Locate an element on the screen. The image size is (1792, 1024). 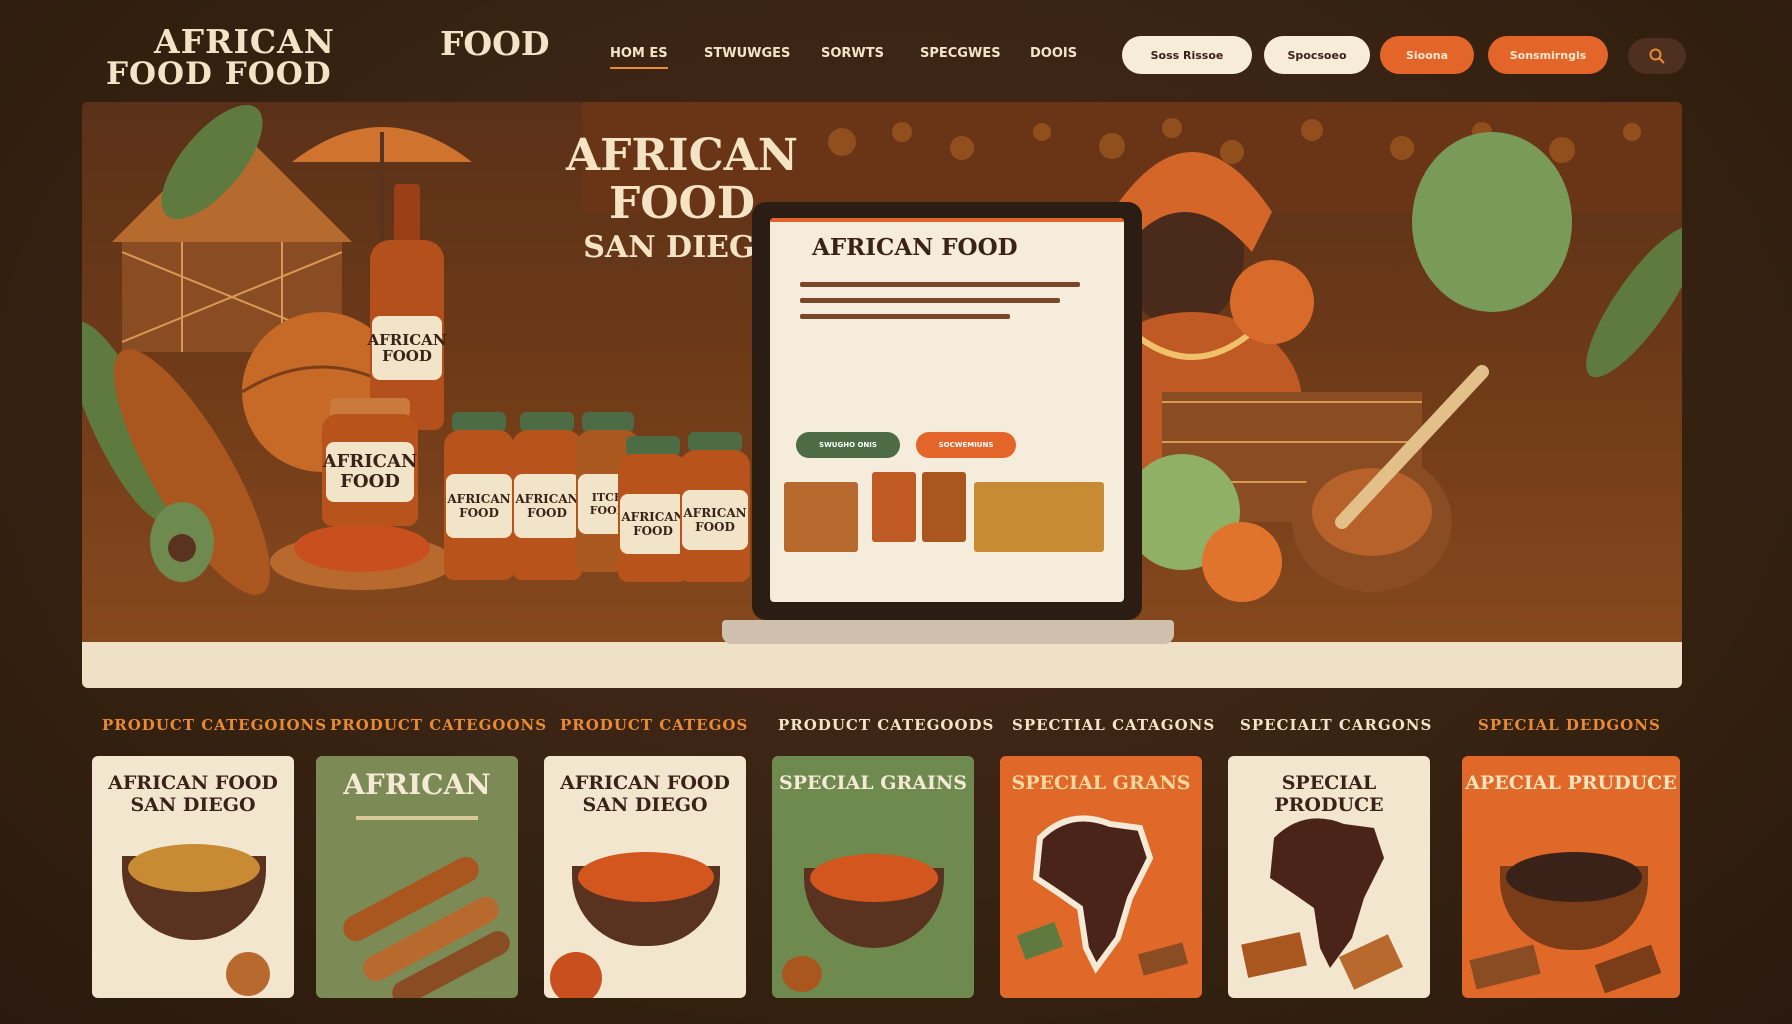
category-label-7: SPECIAL DEDGONS is located at coordinates (1569, 725).